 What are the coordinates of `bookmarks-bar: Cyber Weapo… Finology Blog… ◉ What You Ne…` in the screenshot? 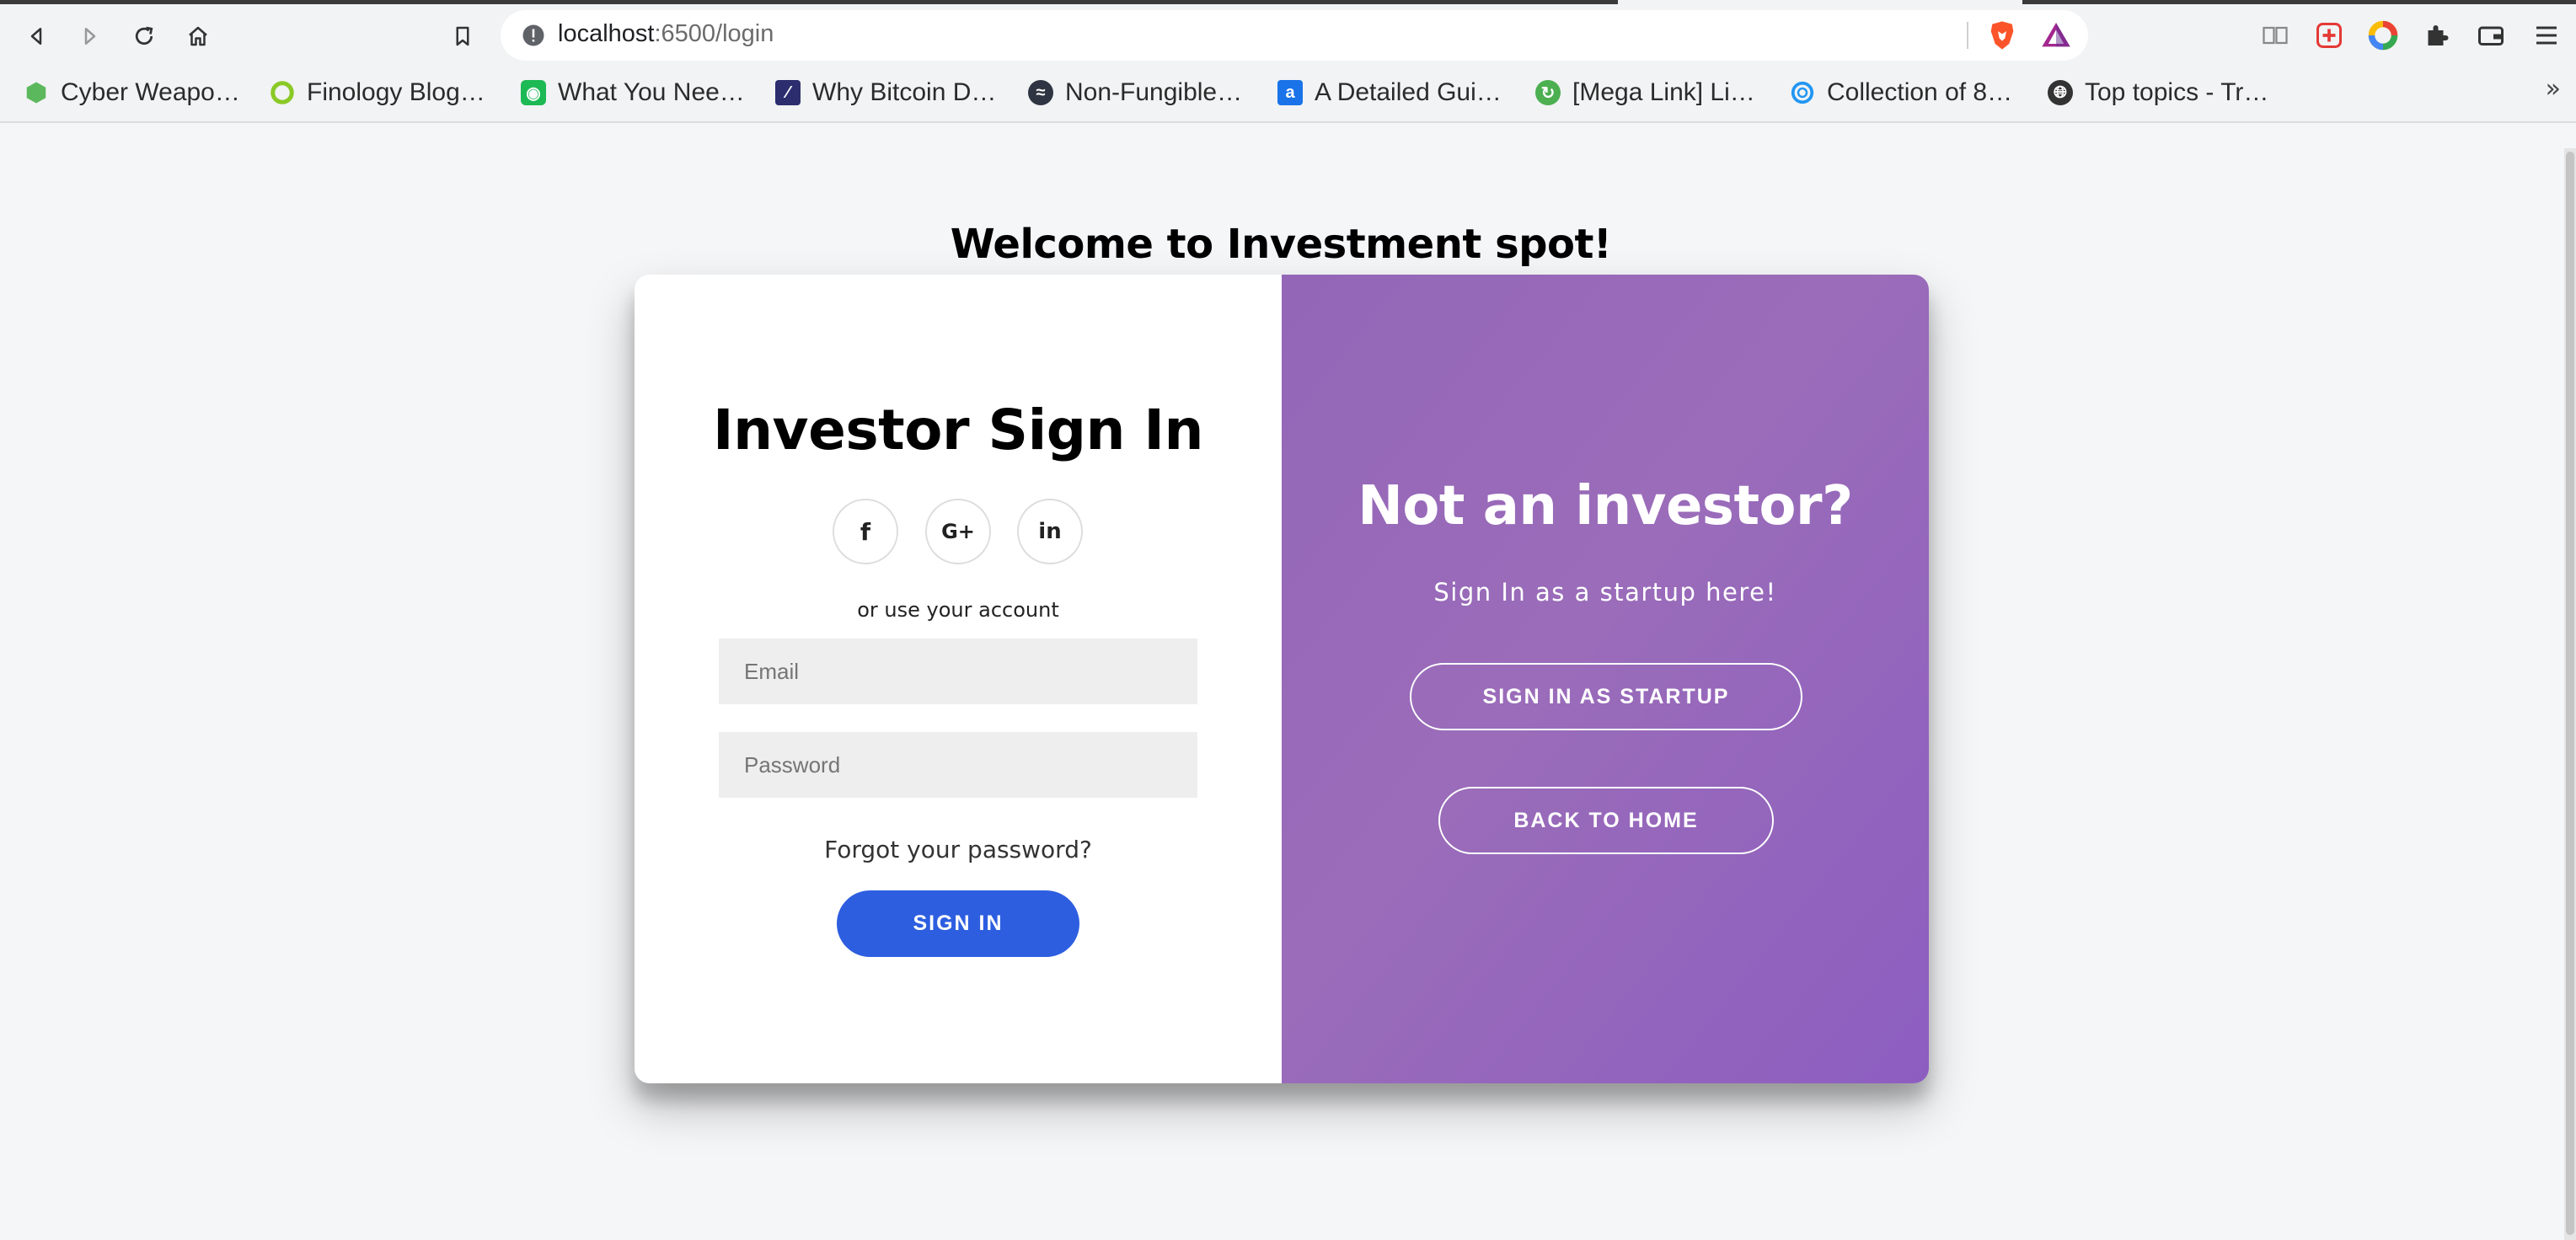 It's located at (1288, 93).